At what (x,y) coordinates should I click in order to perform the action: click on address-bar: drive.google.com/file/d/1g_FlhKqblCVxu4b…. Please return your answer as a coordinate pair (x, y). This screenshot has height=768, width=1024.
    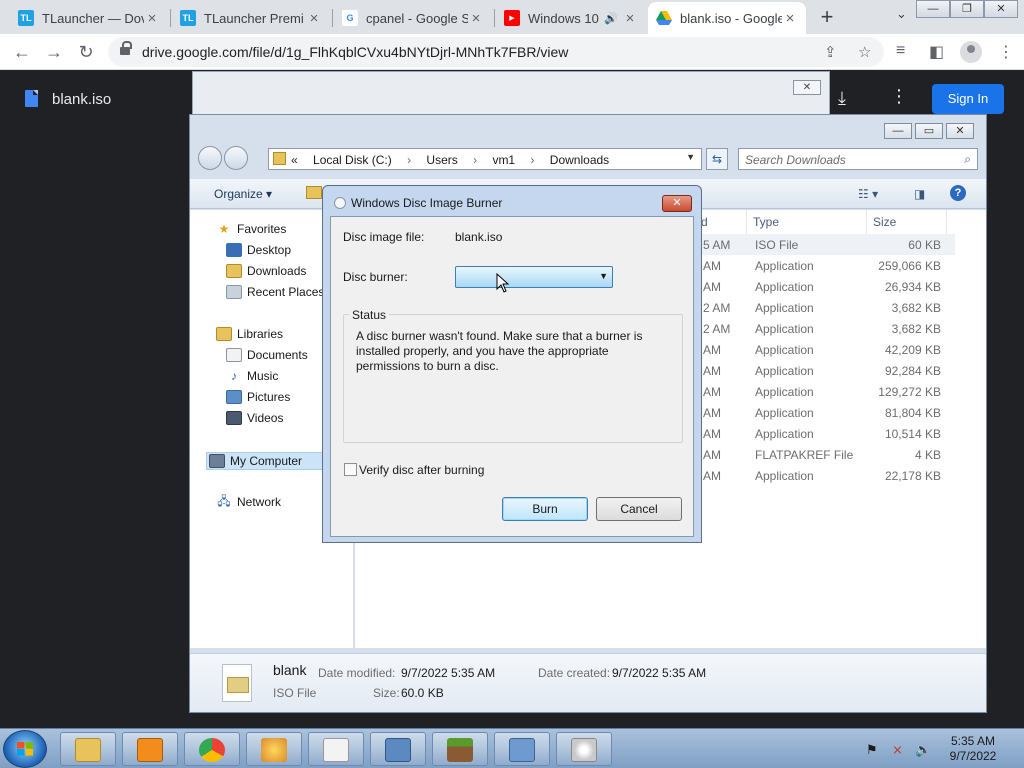
    Looking at the image, I should click on (496, 52).